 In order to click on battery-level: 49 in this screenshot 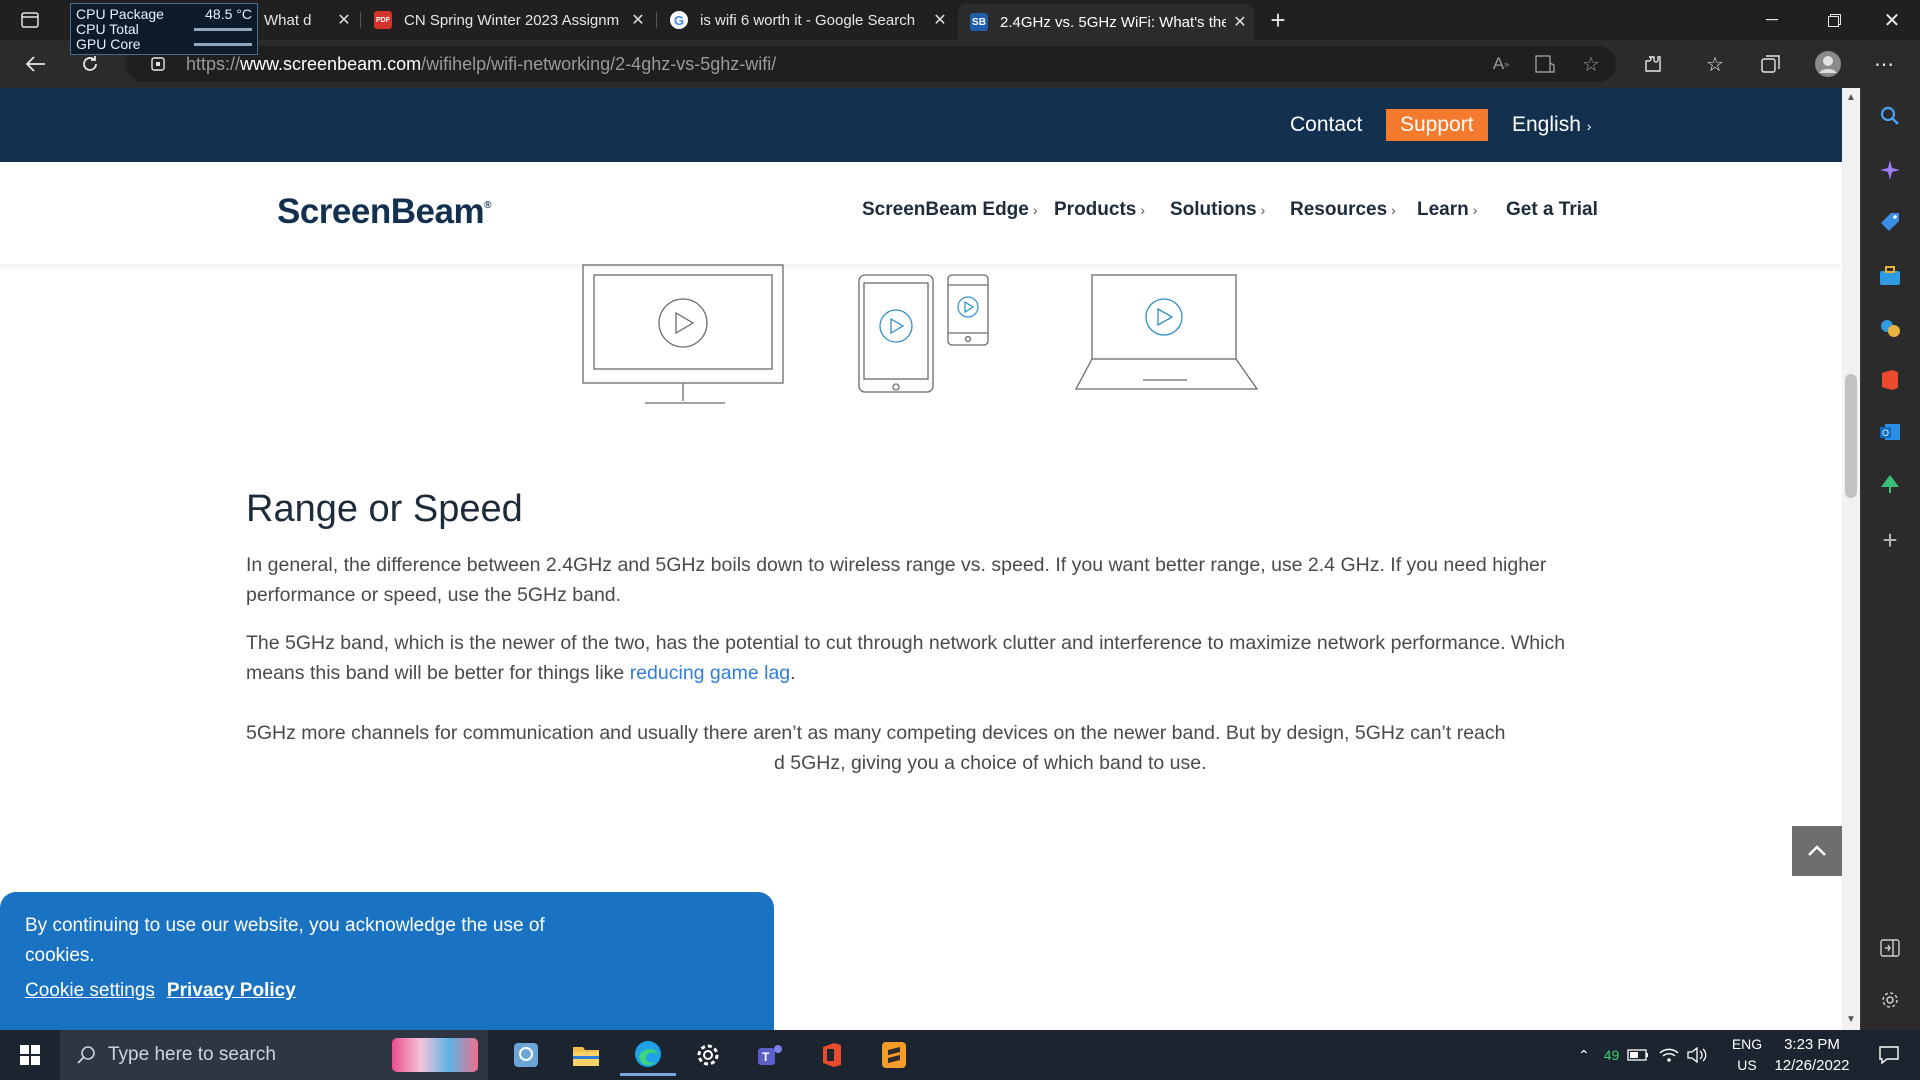, I will do `click(1611, 1055)`.